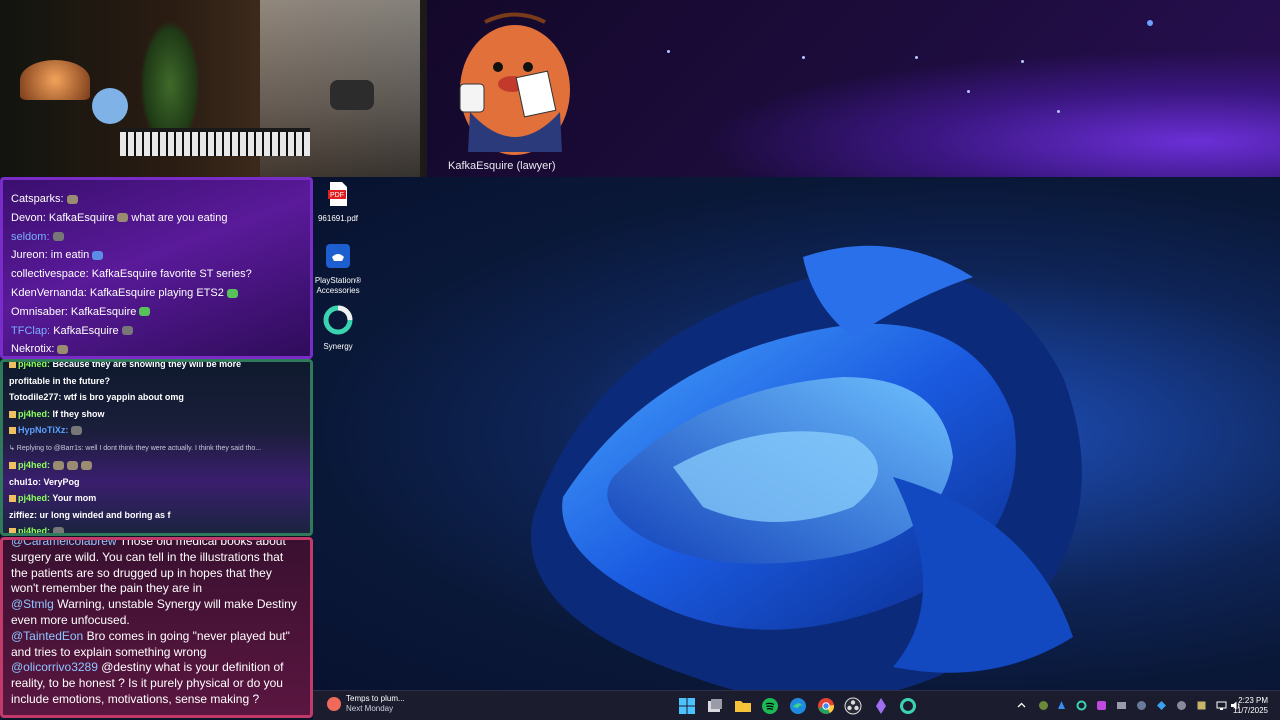 The image size is (1280, 720). What do you see at coordinates (1253, 700) in the screenshot?
I see `clock-time: 2:23 PM` at bounding box center [1253, 700].